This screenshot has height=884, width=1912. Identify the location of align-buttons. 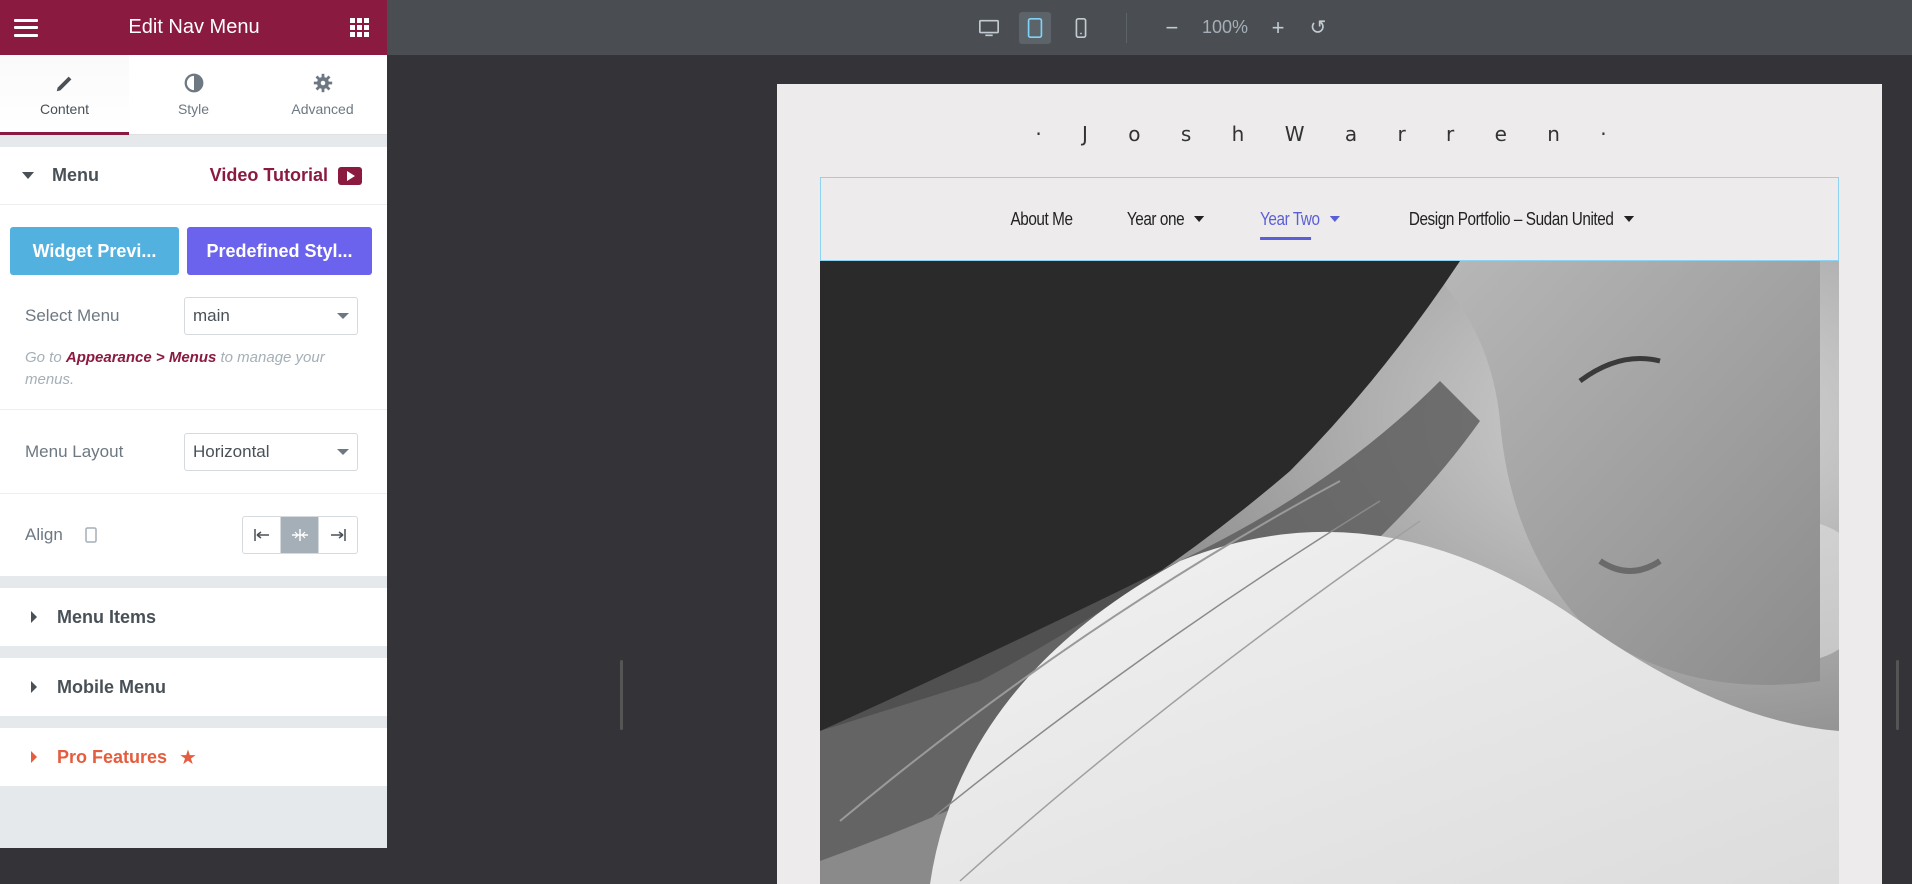
(300, 535).